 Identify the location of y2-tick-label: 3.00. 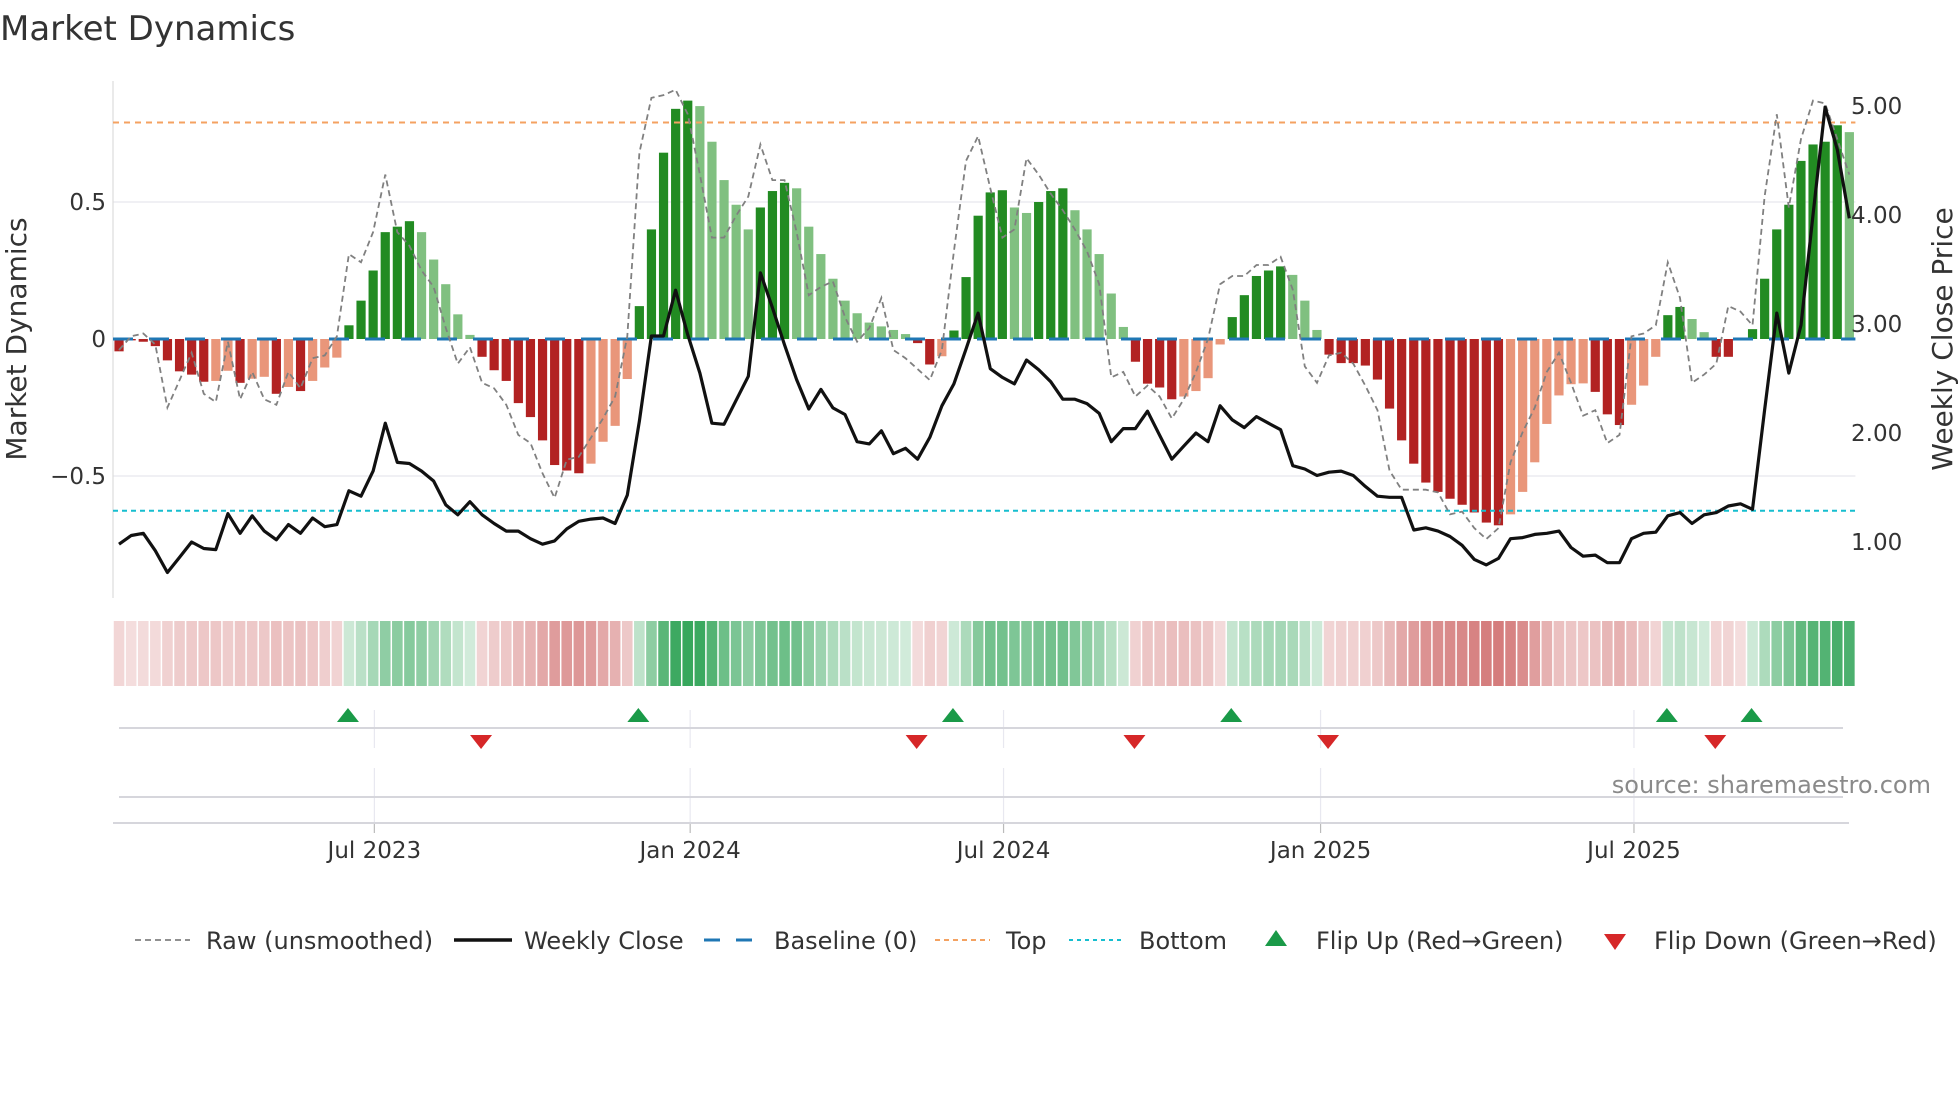
(1876, 325).